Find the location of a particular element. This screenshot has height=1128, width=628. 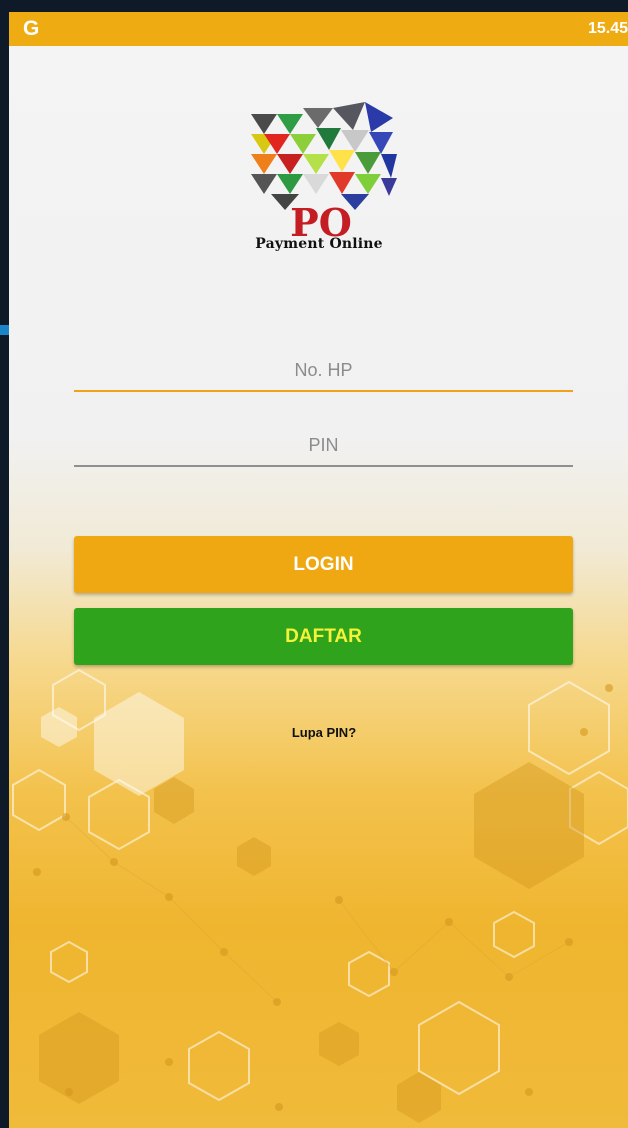

pin-field is located at coordinates (323, 447).